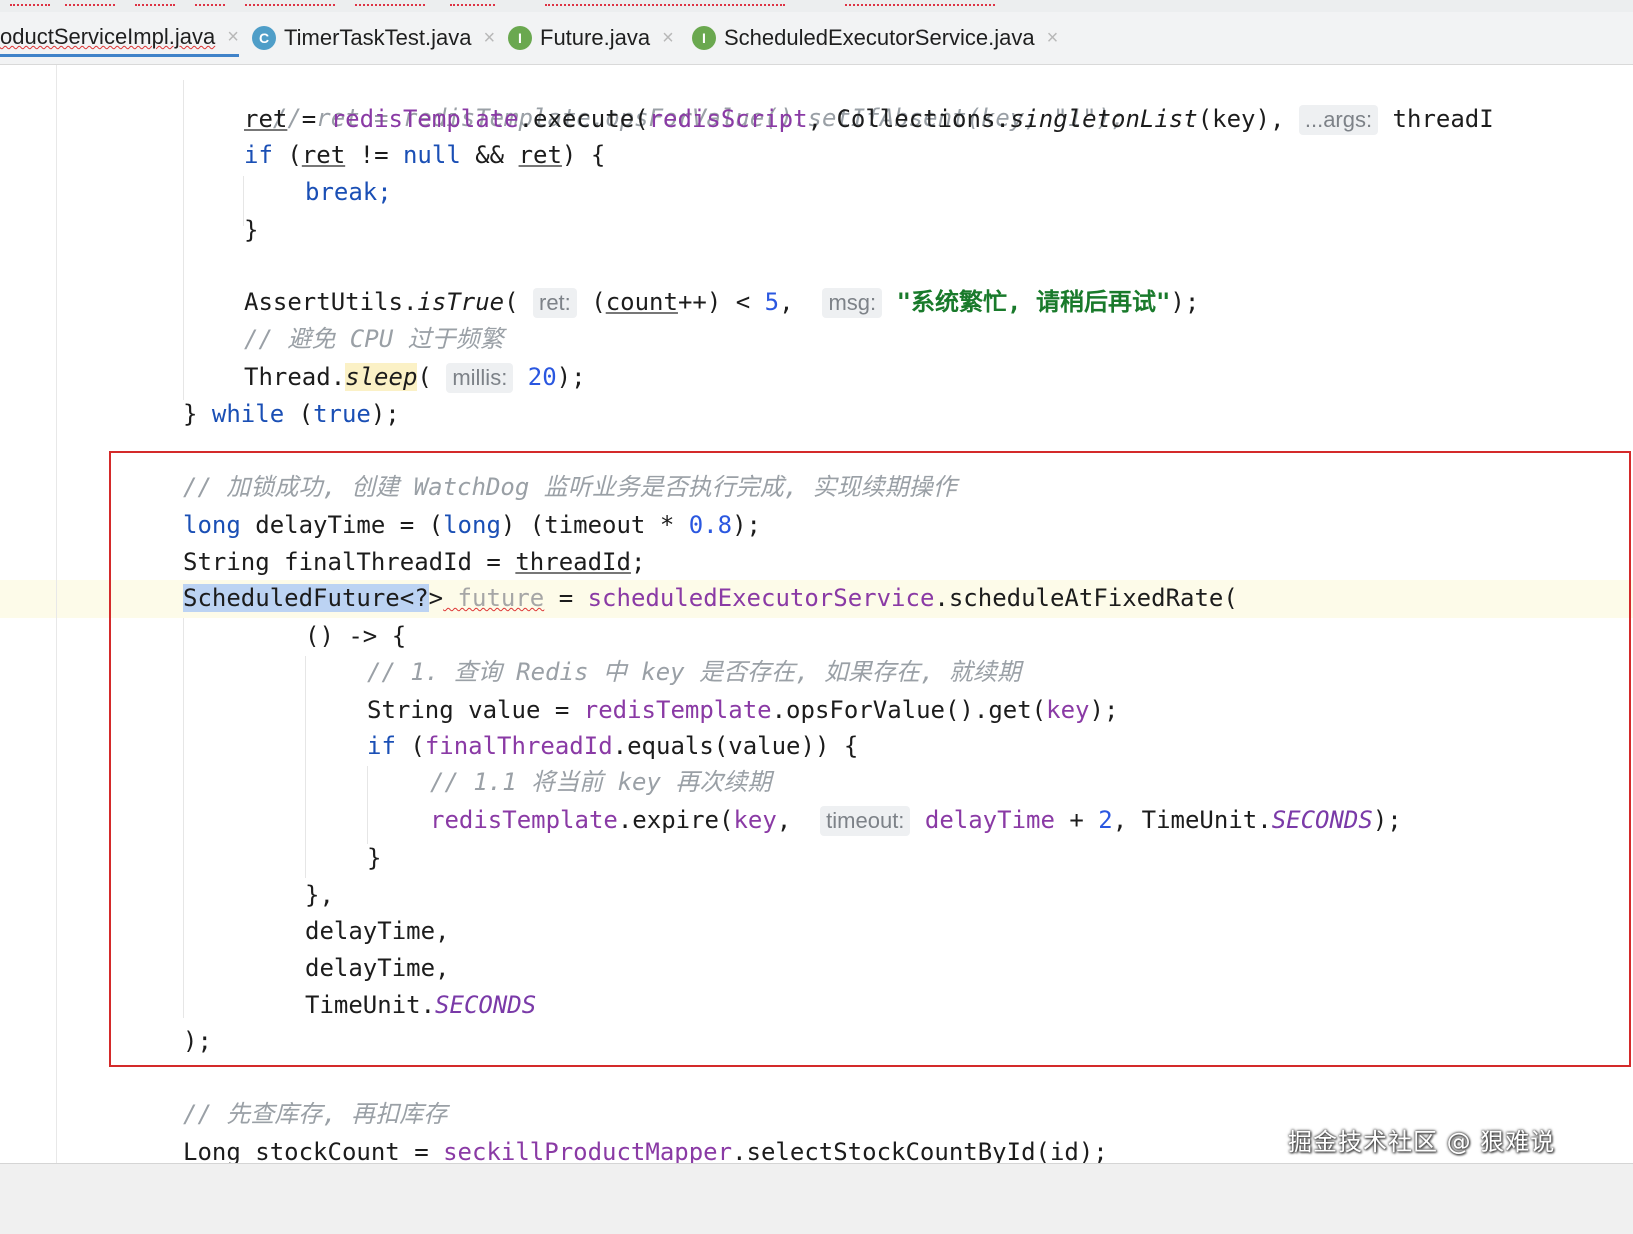 The height and width of the screenshot is (1234, 1633). What do you see at coordinates (291, 414) in the screenshot?
I see `code-line: } while (true);` at bounding box center [291, 414].